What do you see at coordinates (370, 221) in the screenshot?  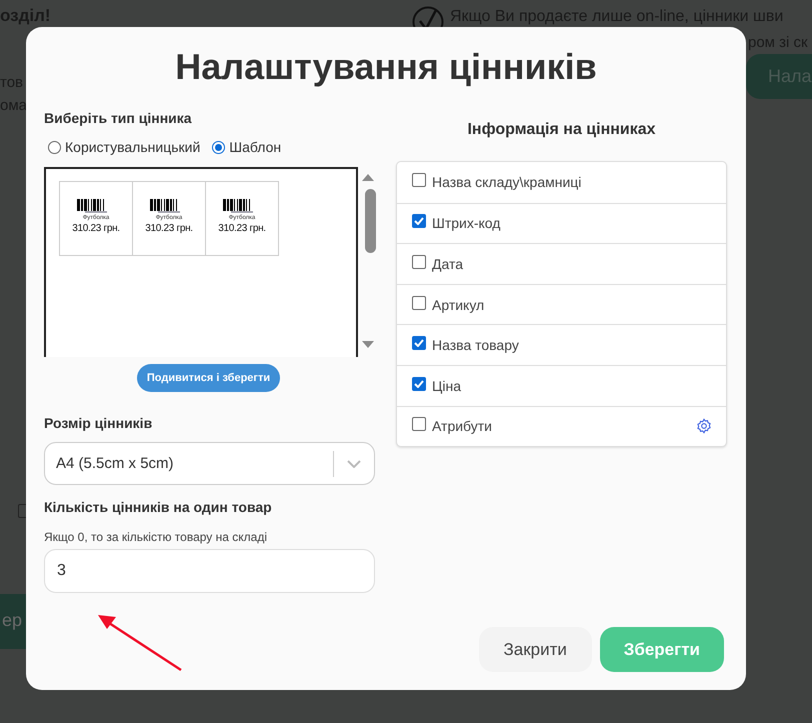 I see `scrollbar-thumb` at bounding box center [370, 221].